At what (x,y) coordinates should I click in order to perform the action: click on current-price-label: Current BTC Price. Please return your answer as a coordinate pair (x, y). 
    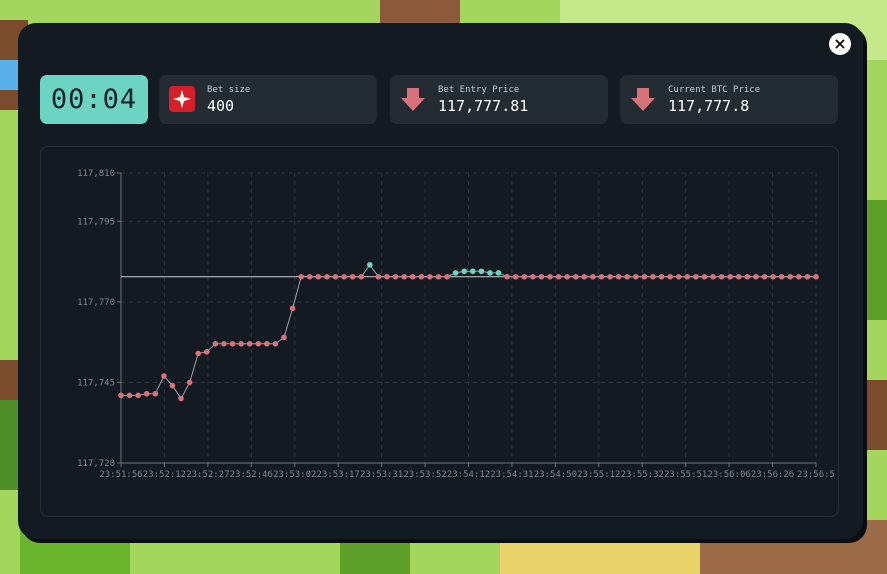
    Looking at the image, I should click on (714, 90).